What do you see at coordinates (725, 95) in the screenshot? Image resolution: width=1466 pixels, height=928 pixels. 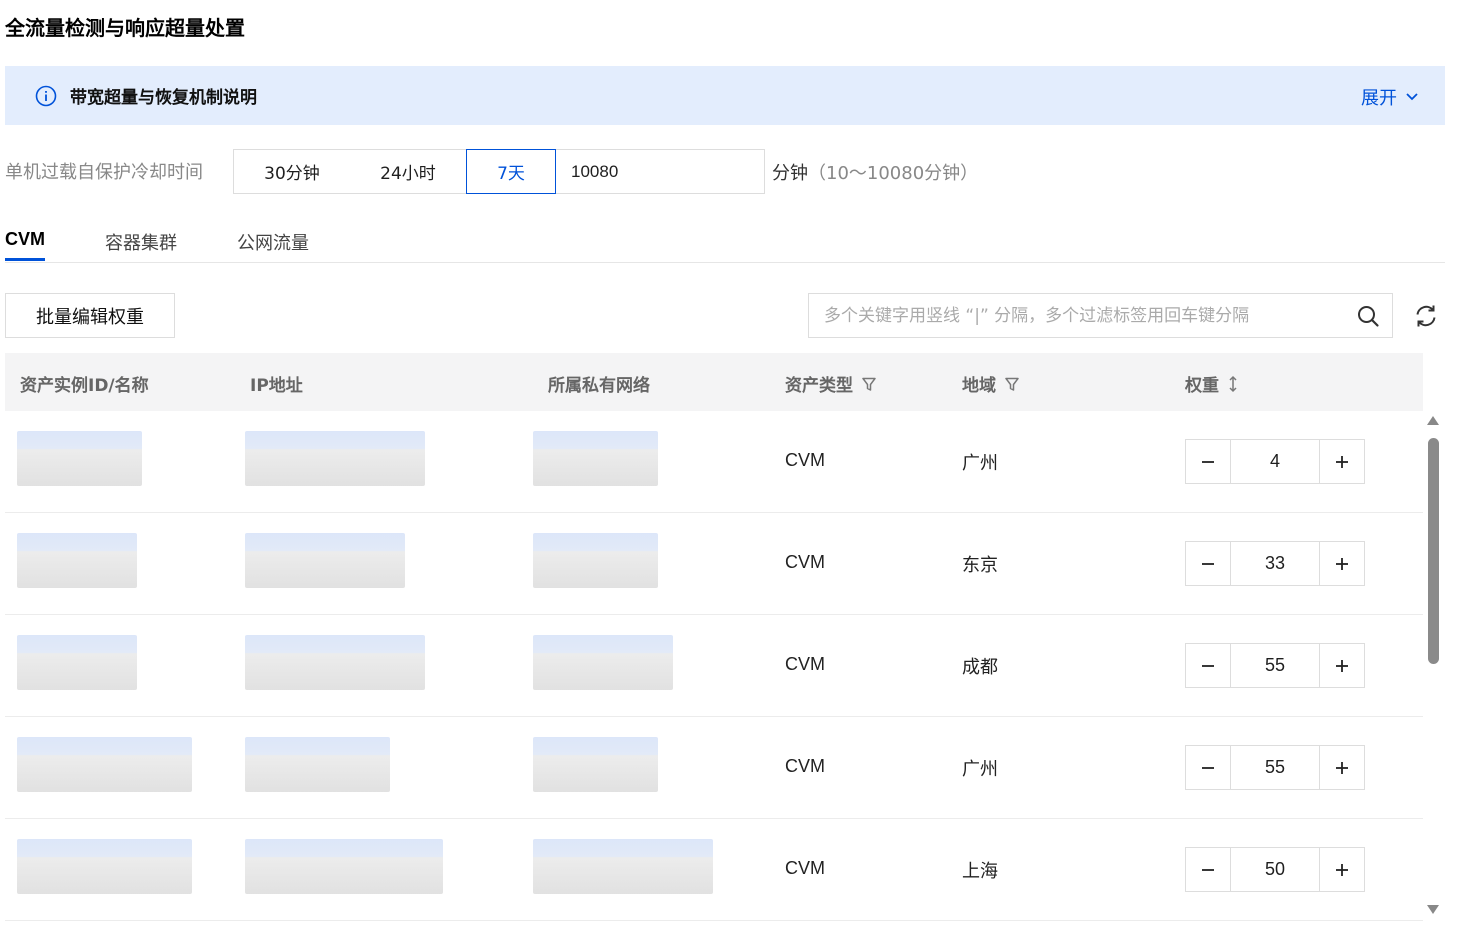 I see `notice-banner: 带宽超量与恢复机制说明 展开` at bounding box center [725, 95].